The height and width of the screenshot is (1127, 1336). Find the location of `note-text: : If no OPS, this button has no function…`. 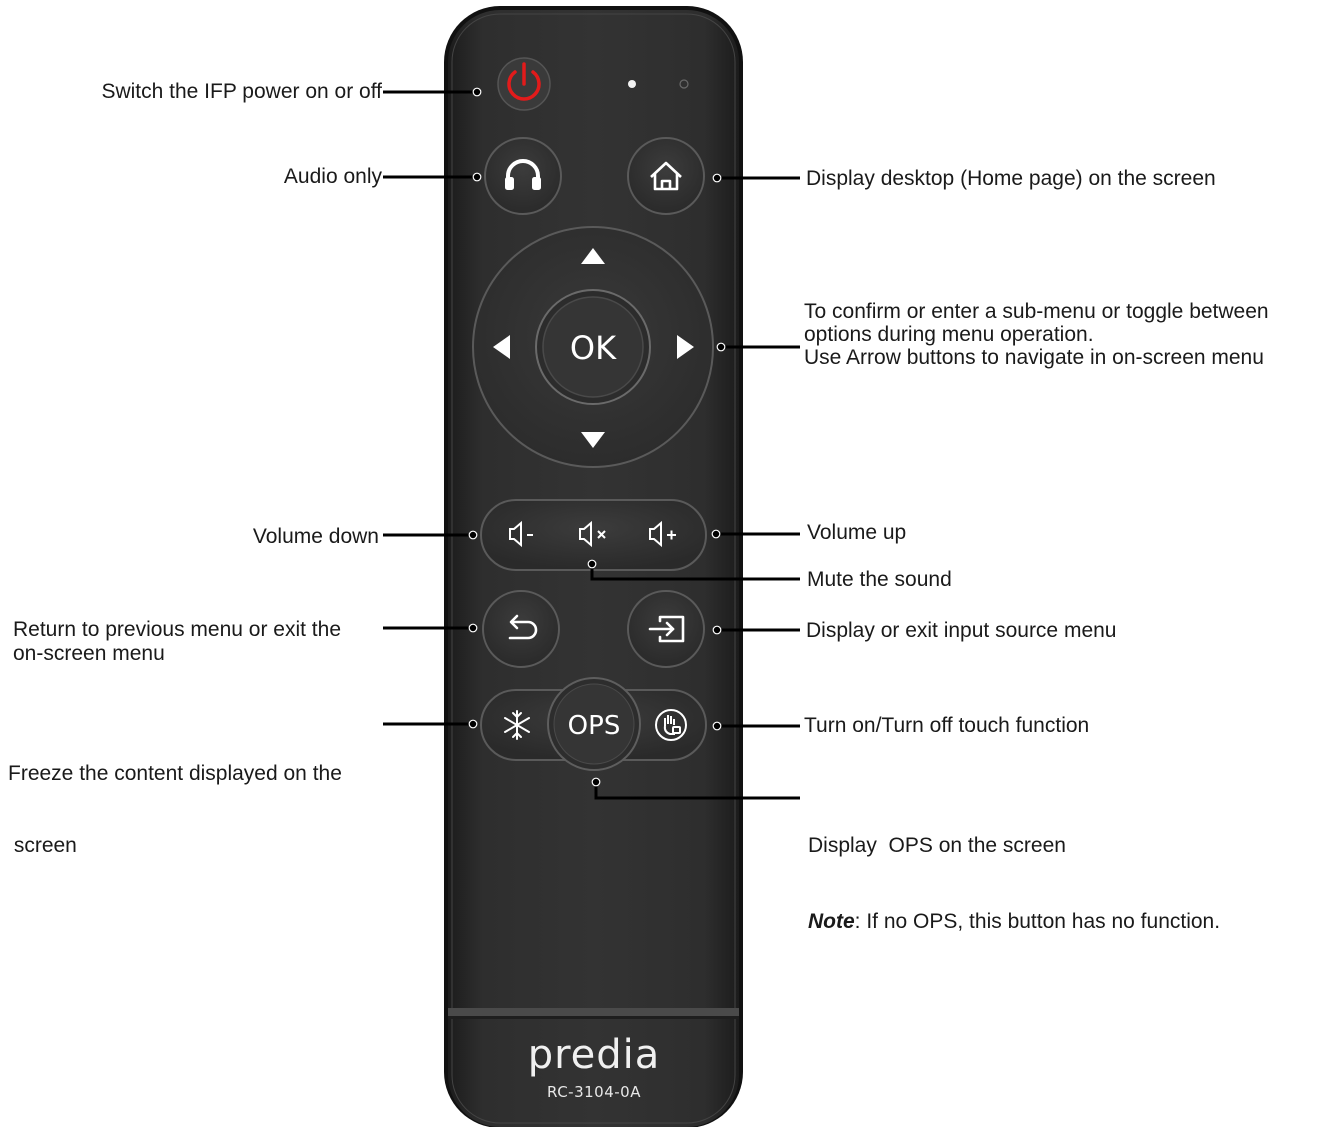

note-text: : If no OPS, this button has no function… is located at coordinates (1037, 921).